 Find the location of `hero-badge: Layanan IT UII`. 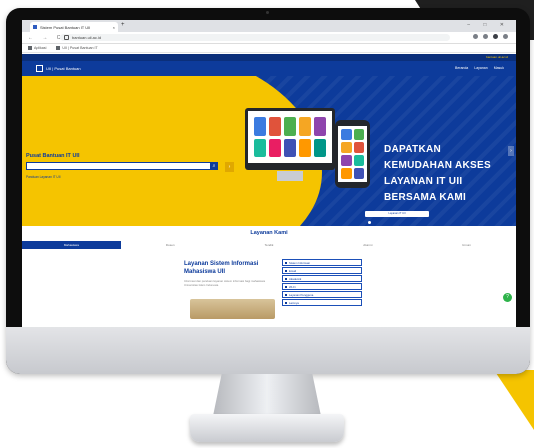

hero-badge: Layanan IT UII is located at coordinates (397, 214).